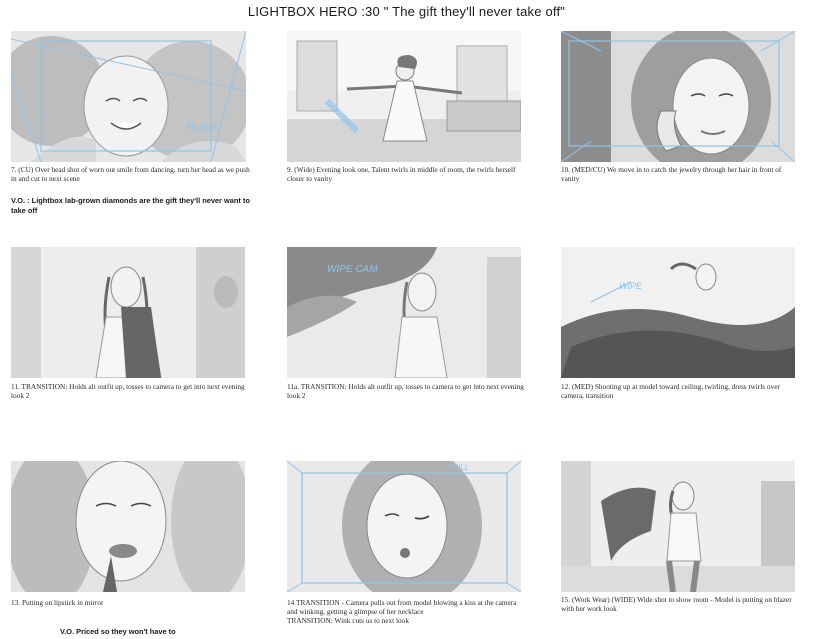 The height and width of the screenshot is (639, 813). I want to click on panel-7-image: PUSH, so click(128, 96).